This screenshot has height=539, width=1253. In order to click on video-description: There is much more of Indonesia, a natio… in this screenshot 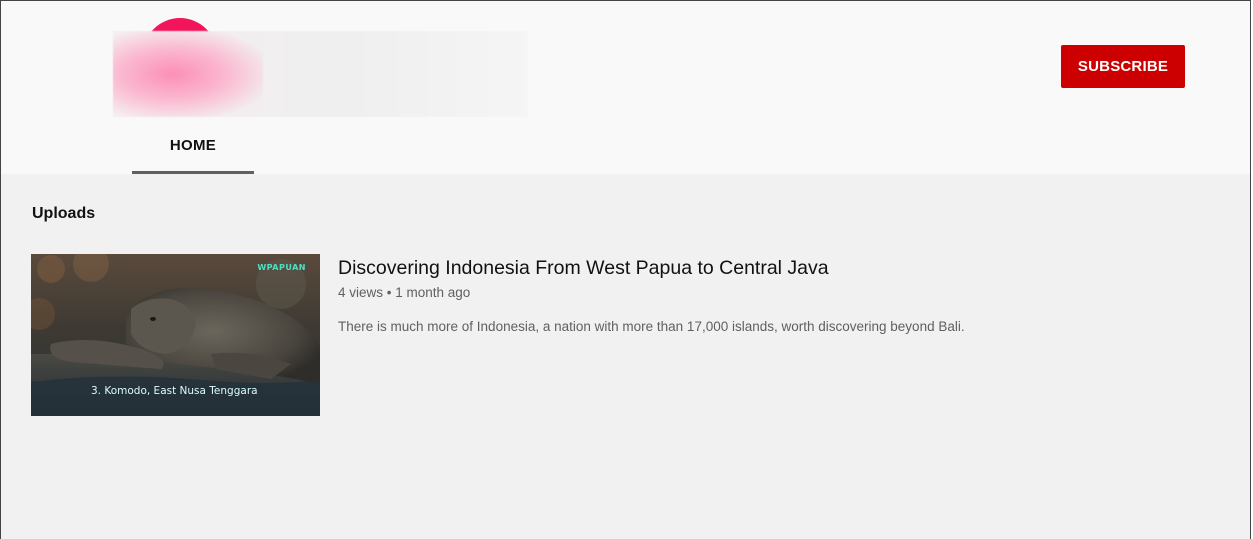, I will do `click(651, 326)`.